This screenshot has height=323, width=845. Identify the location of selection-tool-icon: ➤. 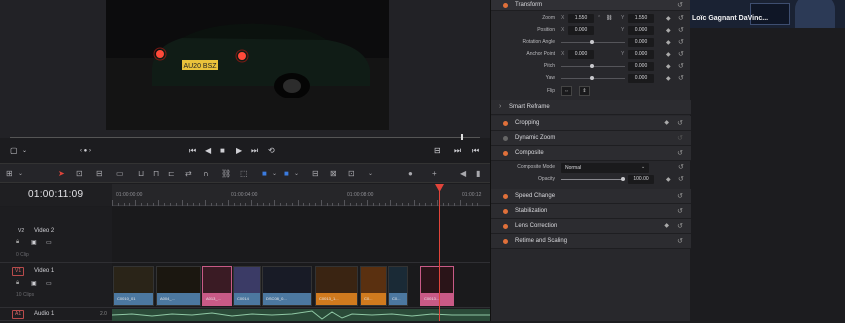
(61, 174).